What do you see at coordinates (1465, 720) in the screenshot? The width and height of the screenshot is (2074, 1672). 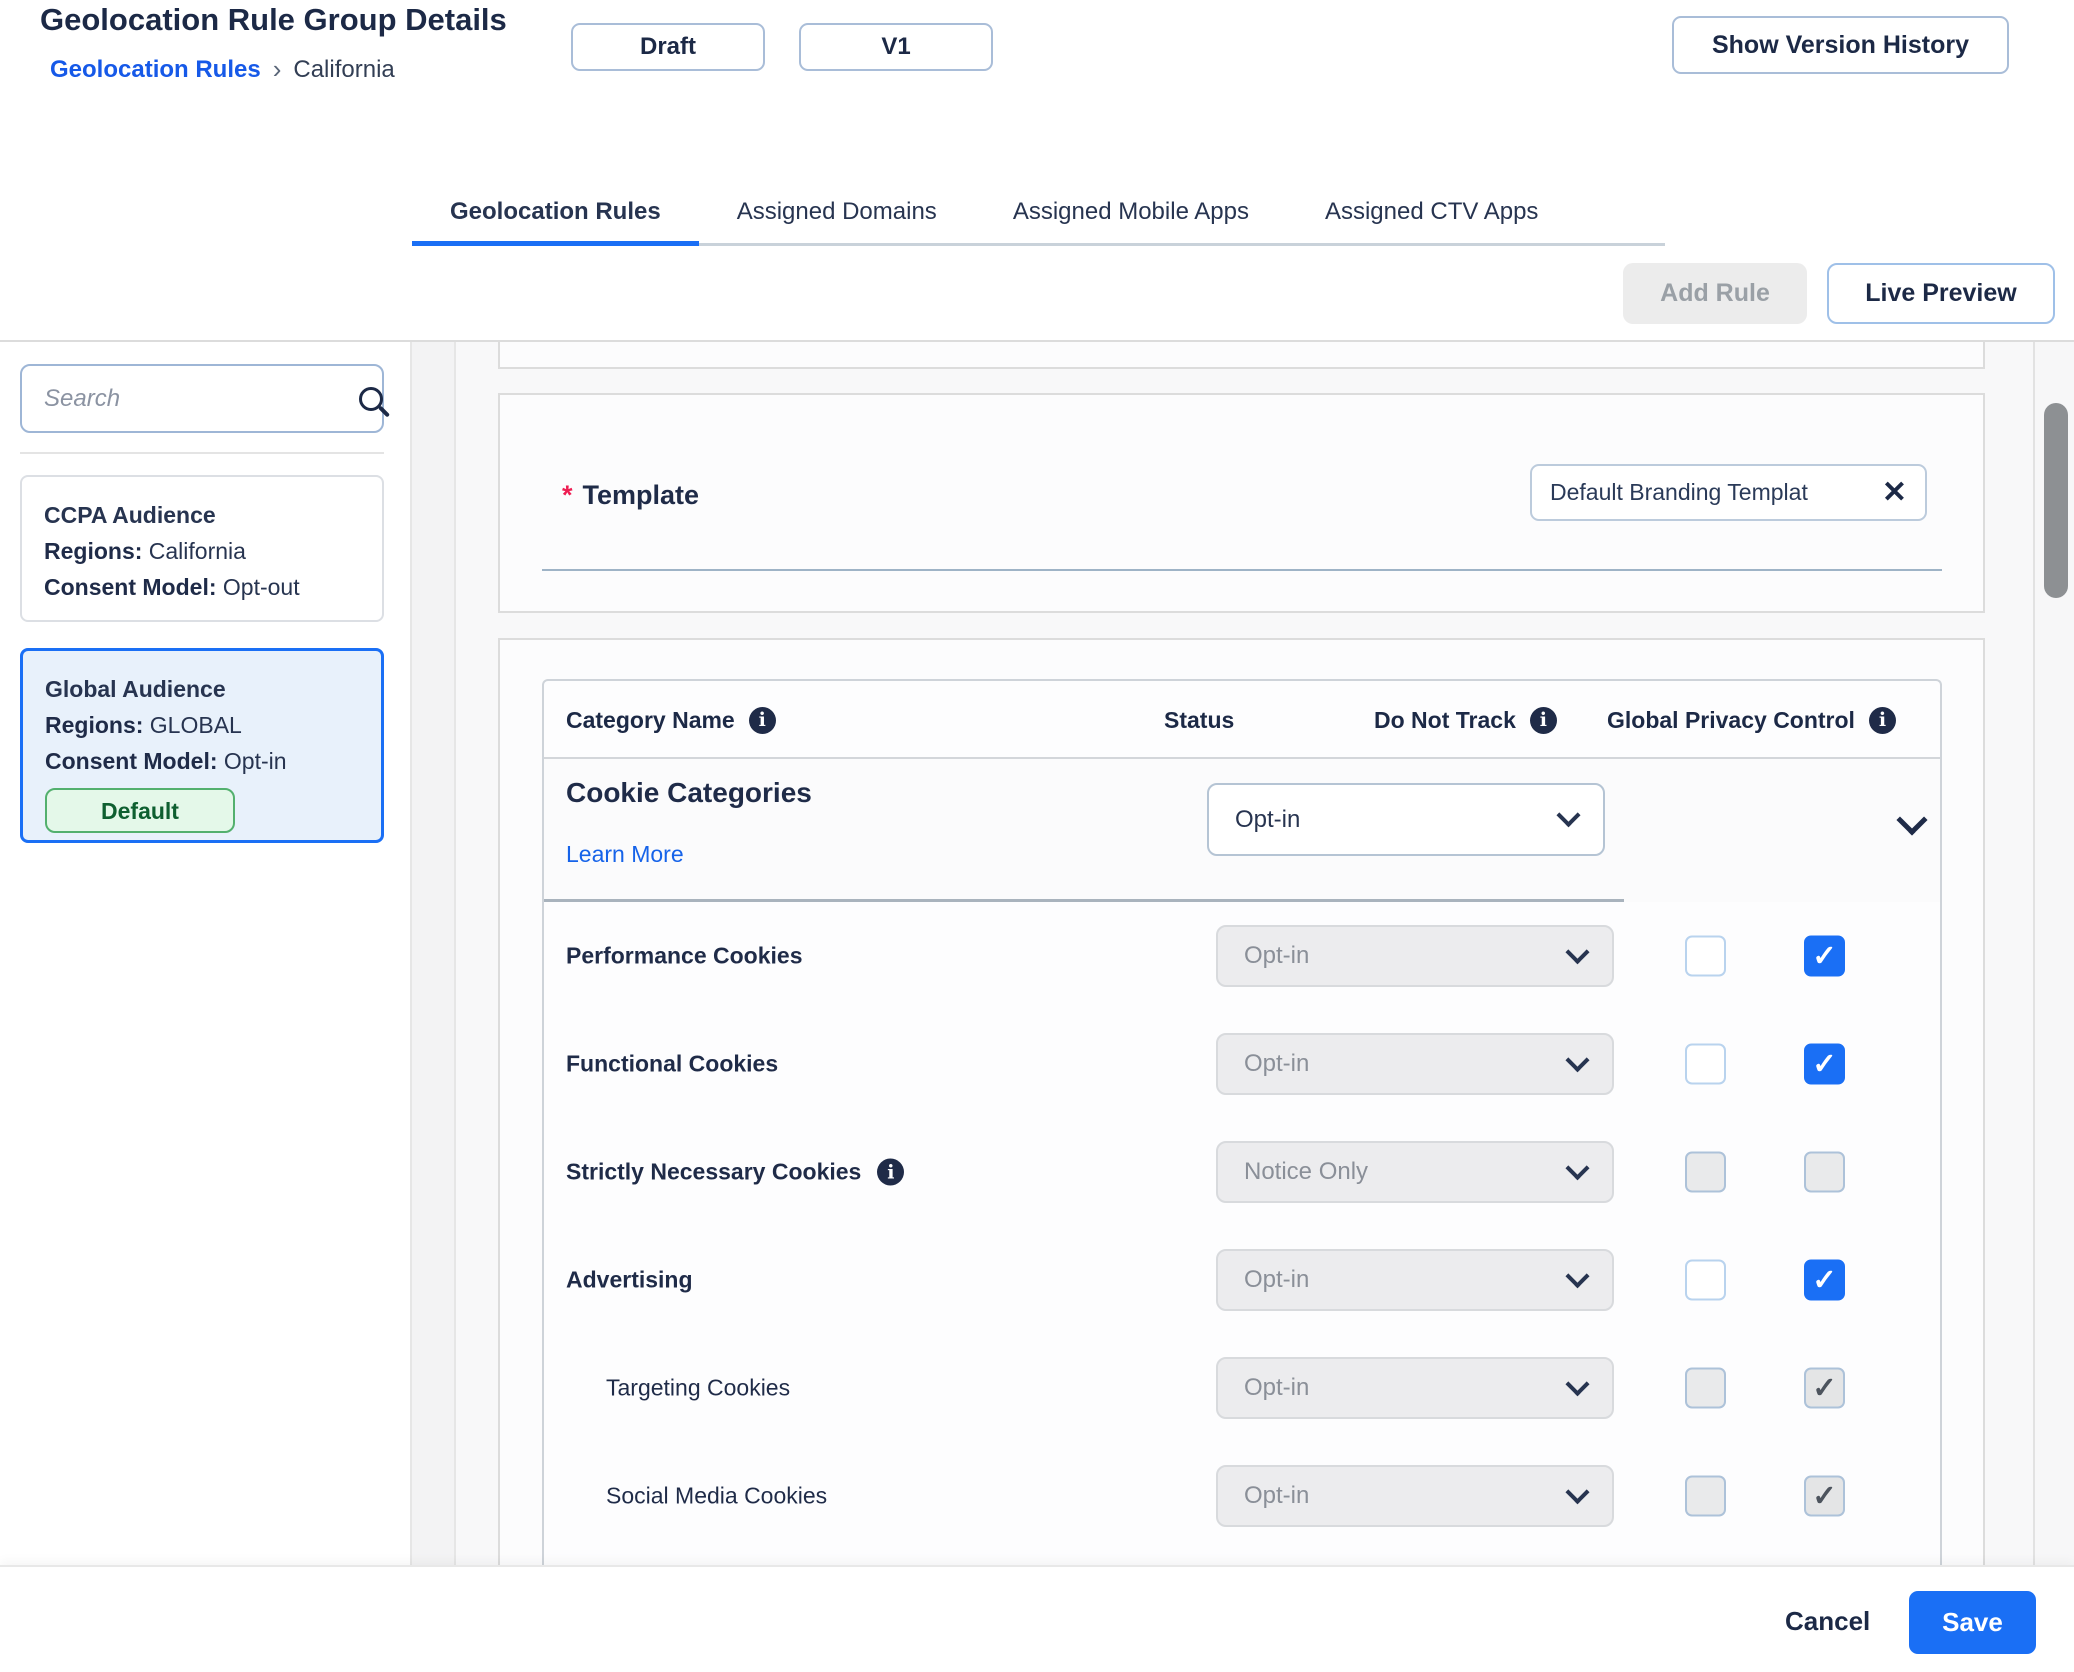 I see `column-header-do-not-track: Do Not Track i` at bounding box center [1465, 720].